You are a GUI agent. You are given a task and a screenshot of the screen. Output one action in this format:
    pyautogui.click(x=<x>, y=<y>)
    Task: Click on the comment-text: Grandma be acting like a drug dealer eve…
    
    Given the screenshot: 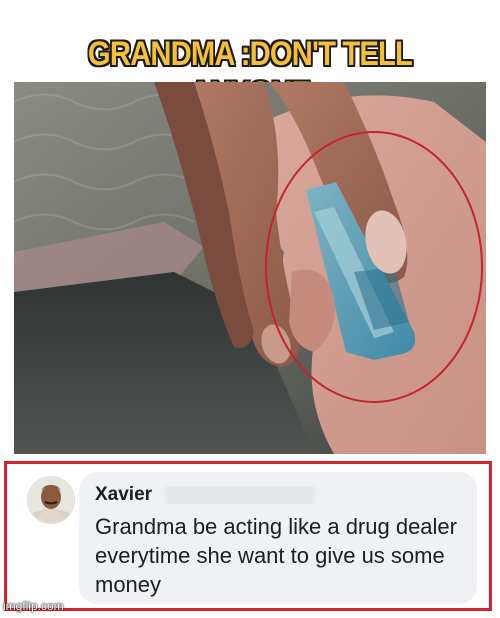 What is the action you would take?
    pyautogui.click(x=276, y=555)
    